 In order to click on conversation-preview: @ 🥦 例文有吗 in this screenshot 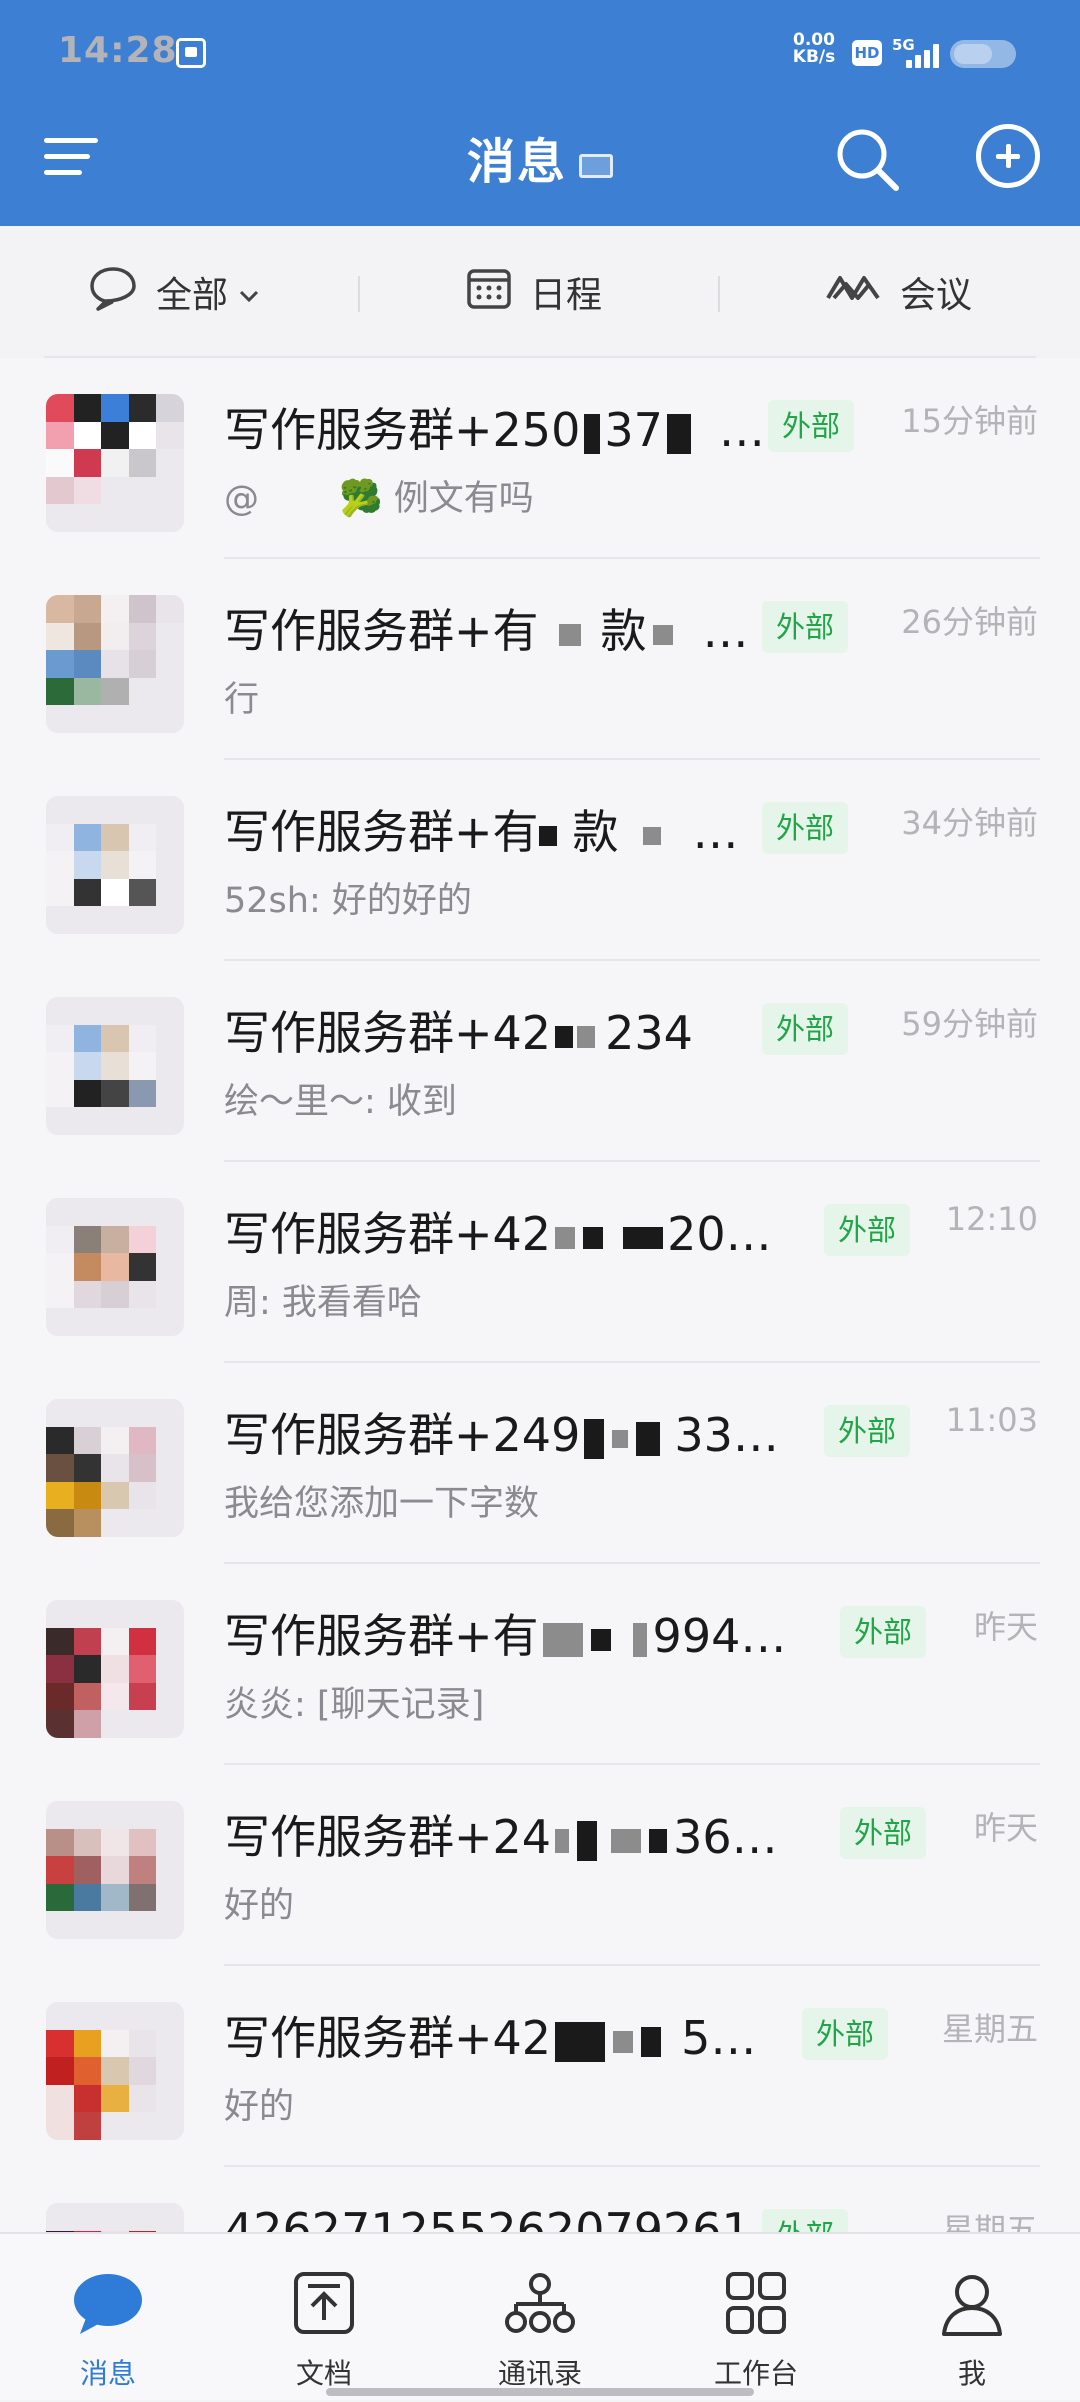, I will do `click(379, 495)`.